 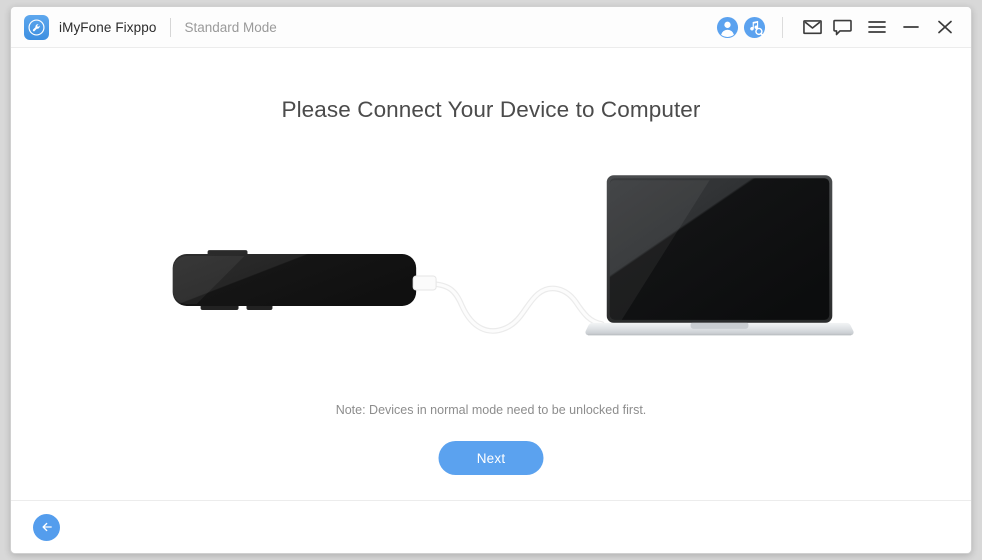 What do you see at coordinates (812, 27) in the screenshot?
I see `mail-icon` at bounding box center [812, 27].